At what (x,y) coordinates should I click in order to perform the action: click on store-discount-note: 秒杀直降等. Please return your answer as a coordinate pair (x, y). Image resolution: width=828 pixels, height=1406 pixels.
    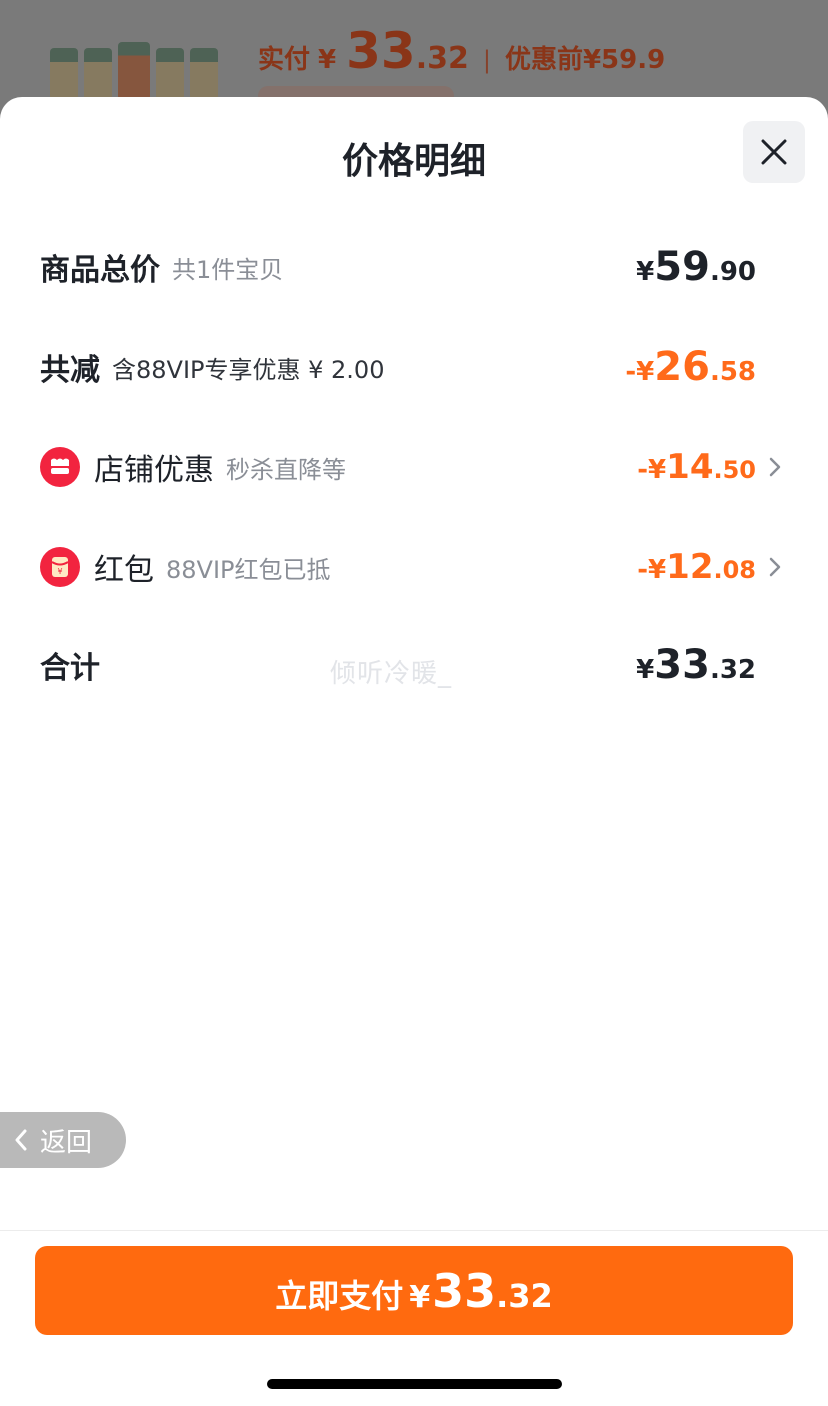
    Looking at the image, I should click on (286, 469).